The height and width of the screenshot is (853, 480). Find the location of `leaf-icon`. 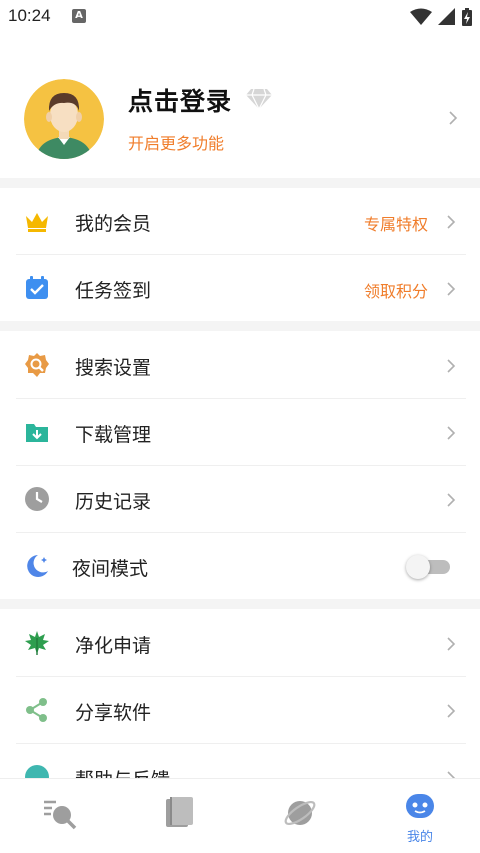

leaf-icon is located at coordinates (37, 643).